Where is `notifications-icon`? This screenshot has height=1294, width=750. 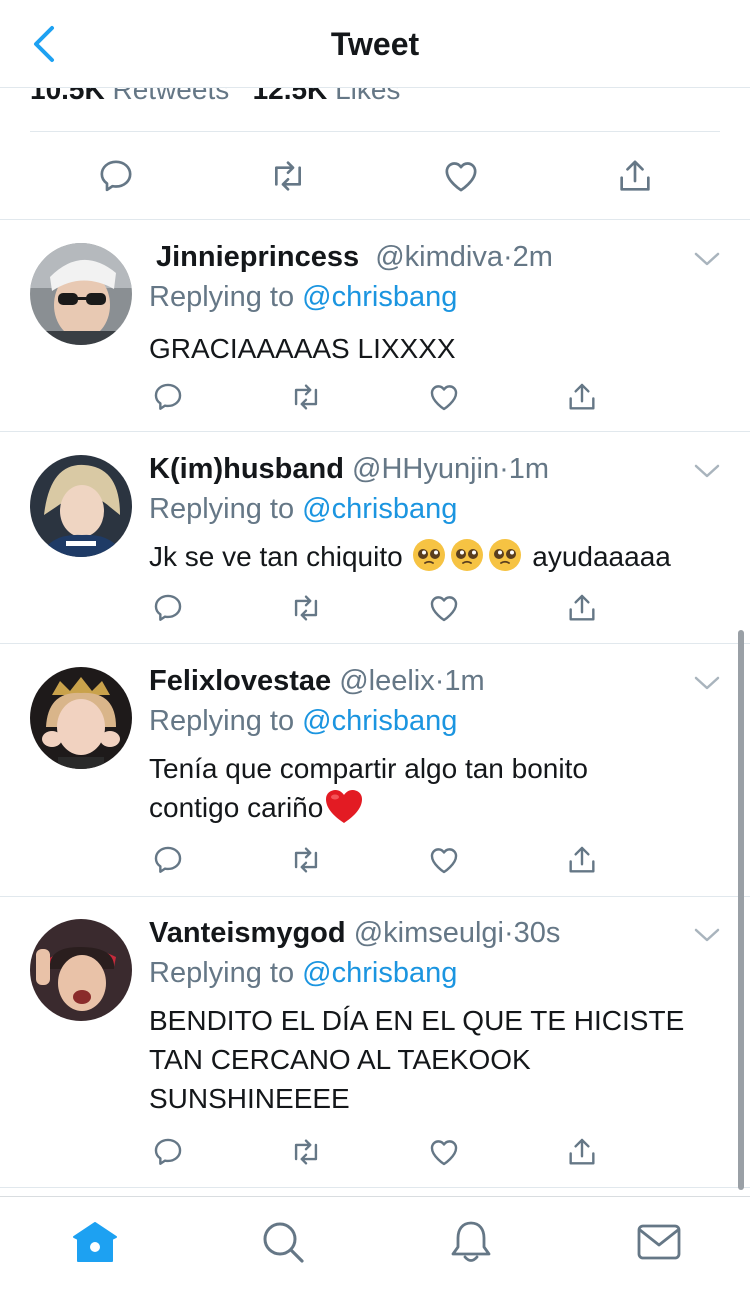 notifications-icon is located at coordinates (471, 1241).